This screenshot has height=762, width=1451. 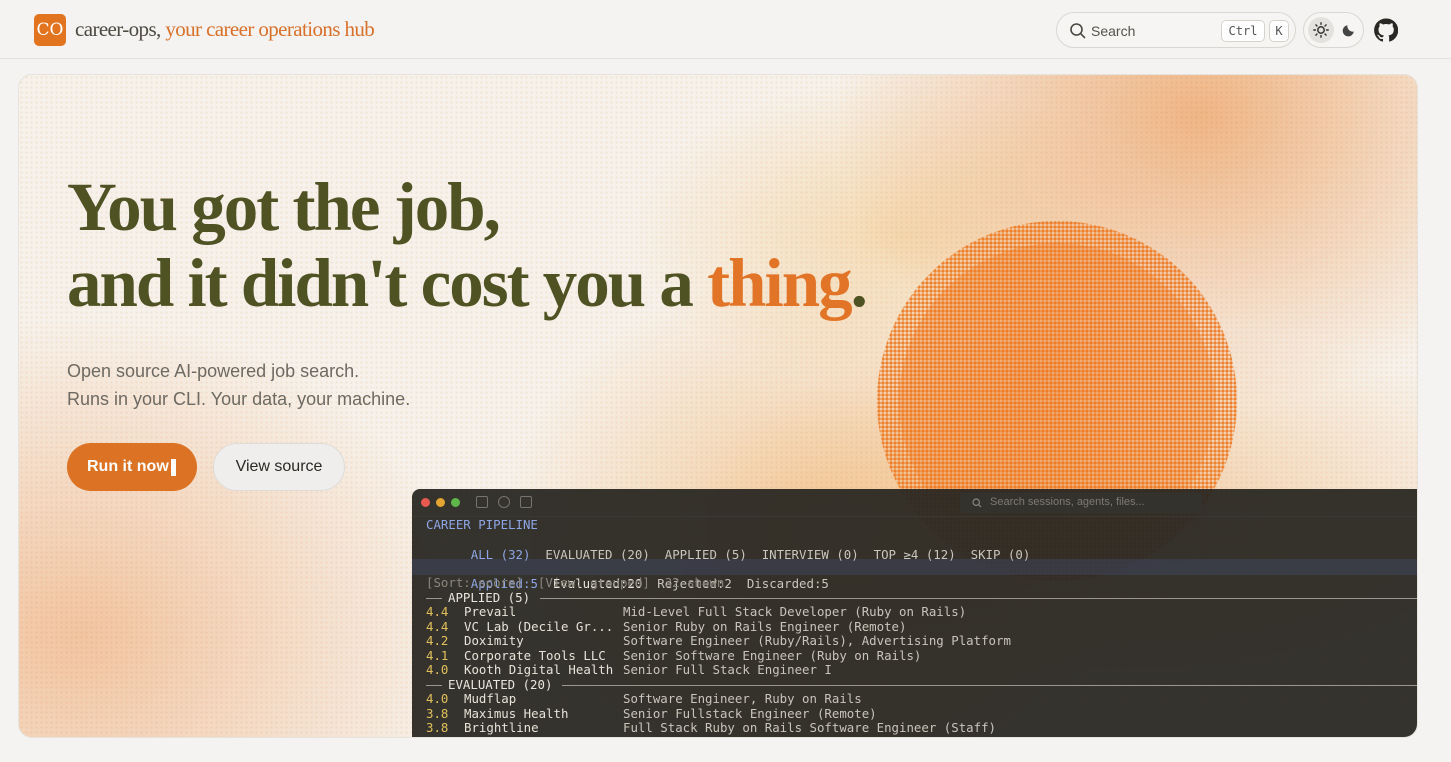 What do you see at coordinates (1176, 30) in the screenshot?
I see `search-button: Search Ctrl K` at bounding box center [1176, 30].